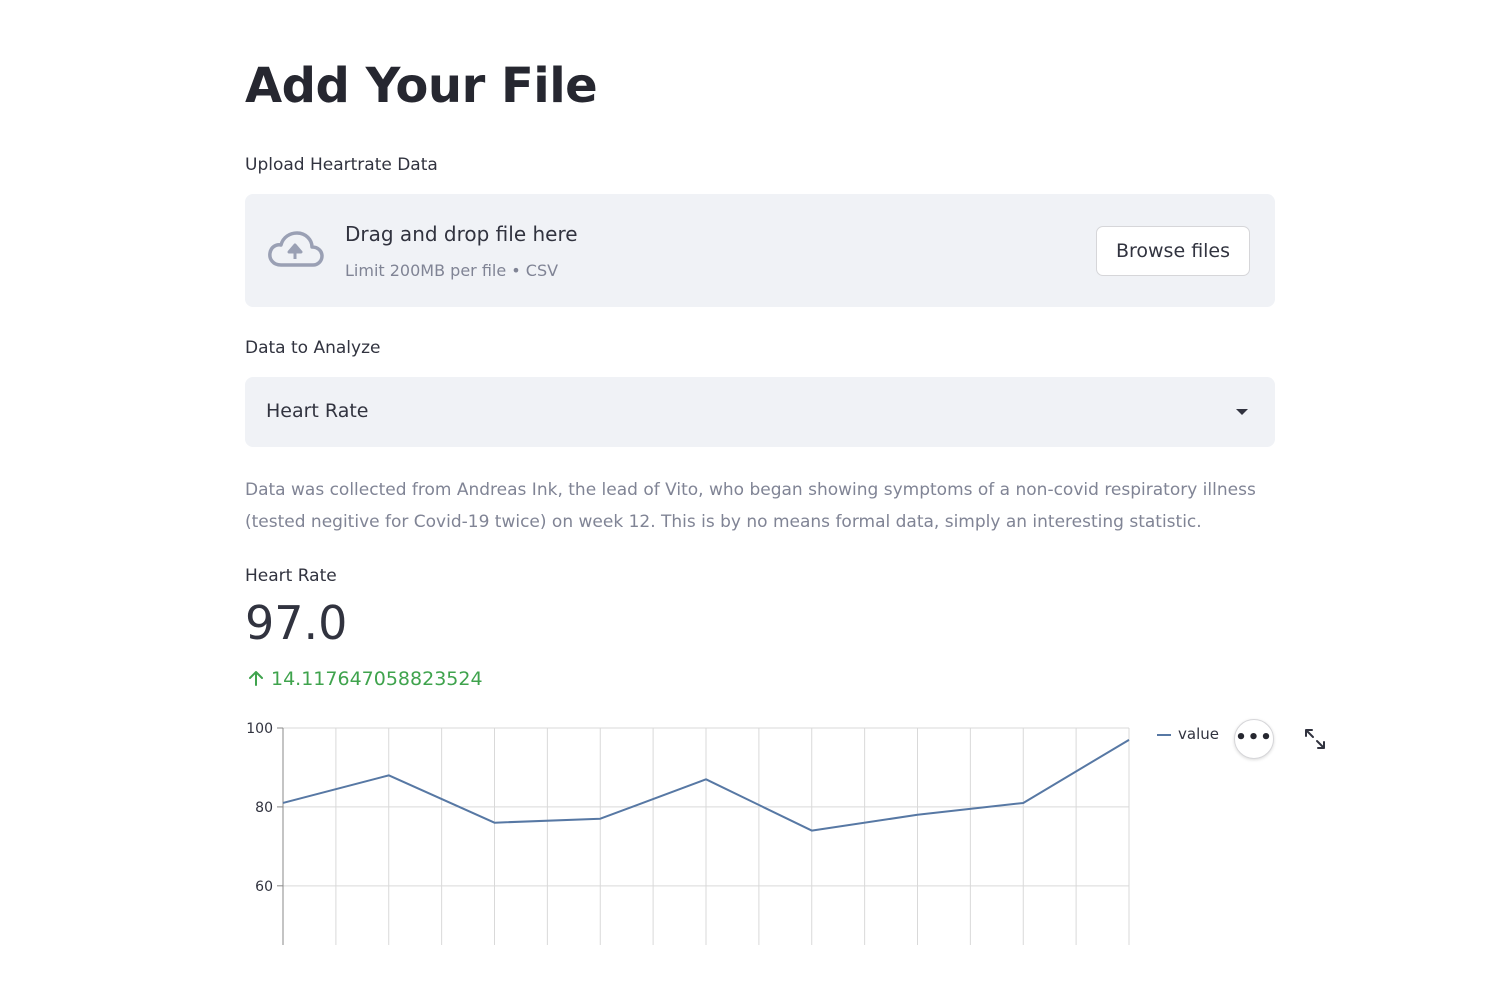 The height and width of the screenshot is (982, 1512). I want to click on line-chart: 100 80 60, so click(688, 833).